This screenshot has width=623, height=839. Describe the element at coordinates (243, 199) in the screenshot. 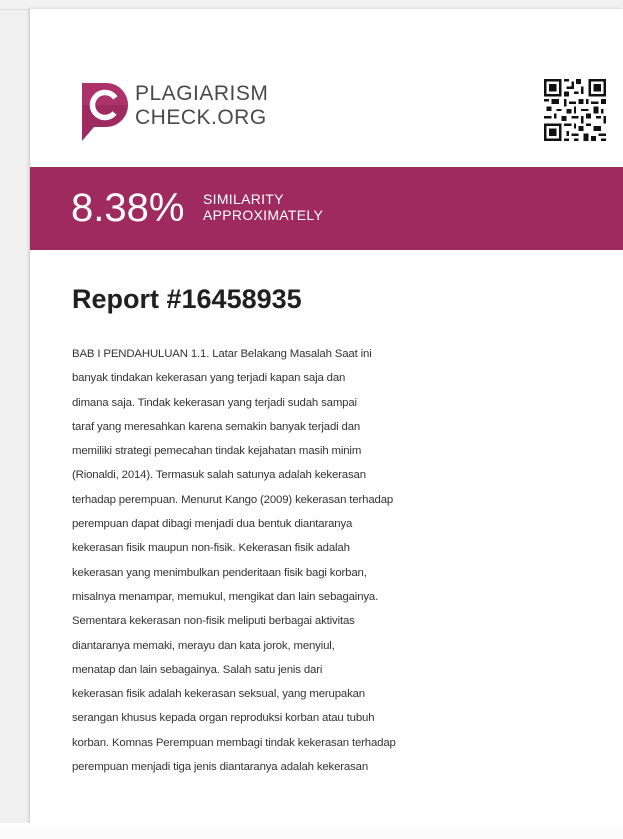

I see `similarity-label-line-1: SIMILARITY` at that location.